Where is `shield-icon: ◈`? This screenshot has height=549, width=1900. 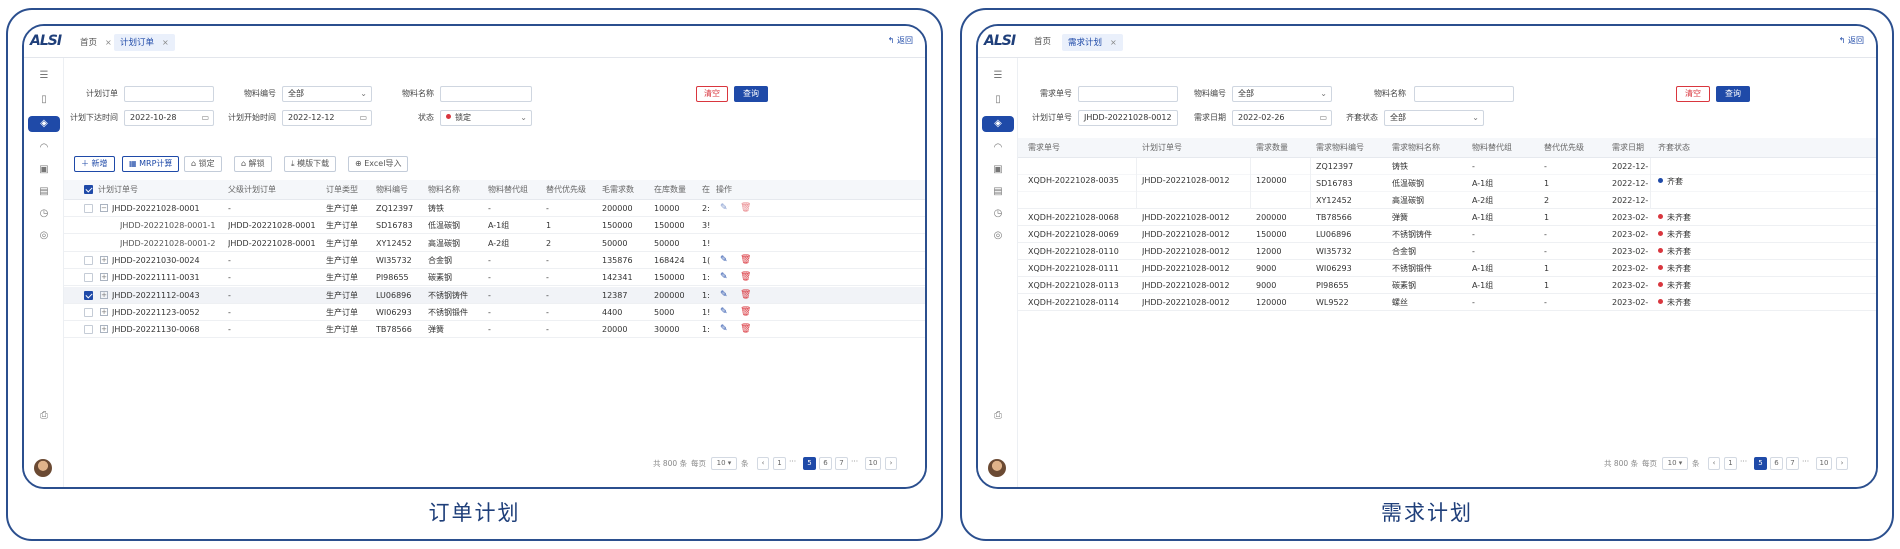 shield-icon: ◈ is located at coordinates (998, 124).